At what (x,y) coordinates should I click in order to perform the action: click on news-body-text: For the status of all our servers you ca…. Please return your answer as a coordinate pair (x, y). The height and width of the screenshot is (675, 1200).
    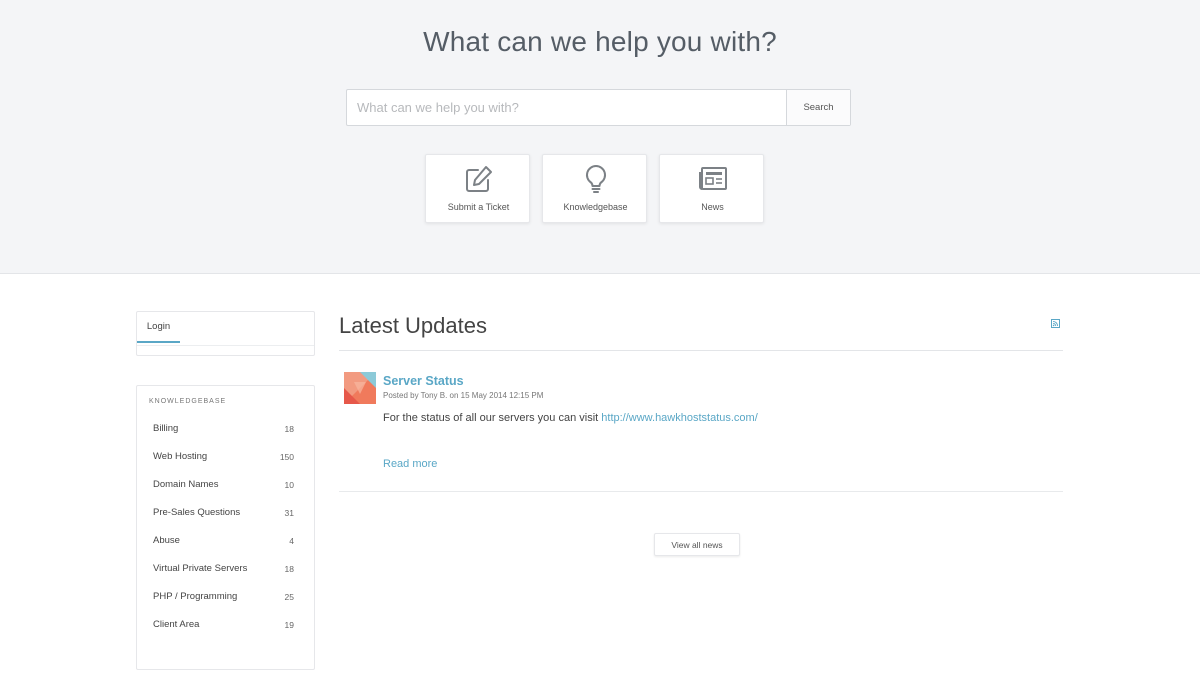
    Looking at the image, I should click on (492, 418).